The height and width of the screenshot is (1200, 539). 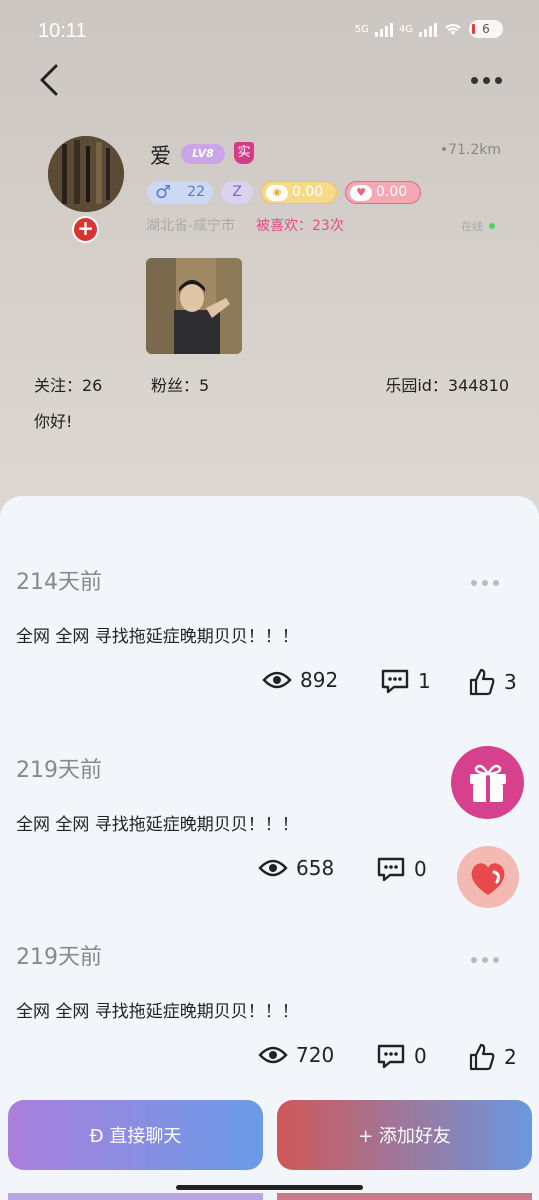 I want to click on more-options-button, so click(x=488, y=80).